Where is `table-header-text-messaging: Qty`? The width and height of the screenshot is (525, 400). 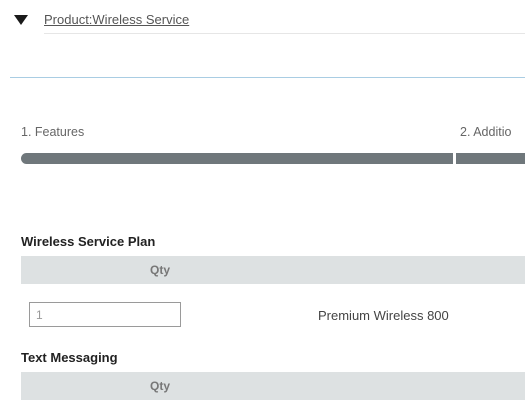 table-header-text-messaging: Qty is located at coordinates (273, 386).